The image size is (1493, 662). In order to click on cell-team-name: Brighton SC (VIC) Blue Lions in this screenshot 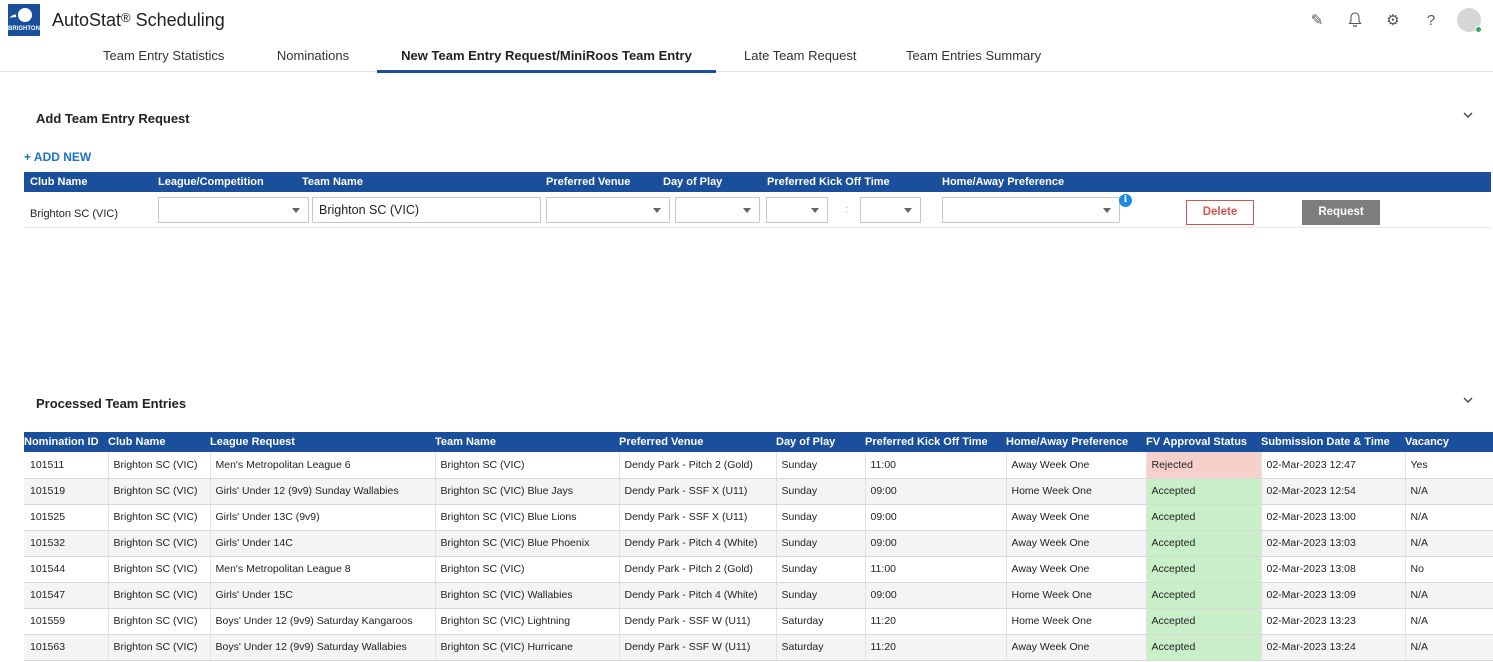, I will do `click(527, 517)`.